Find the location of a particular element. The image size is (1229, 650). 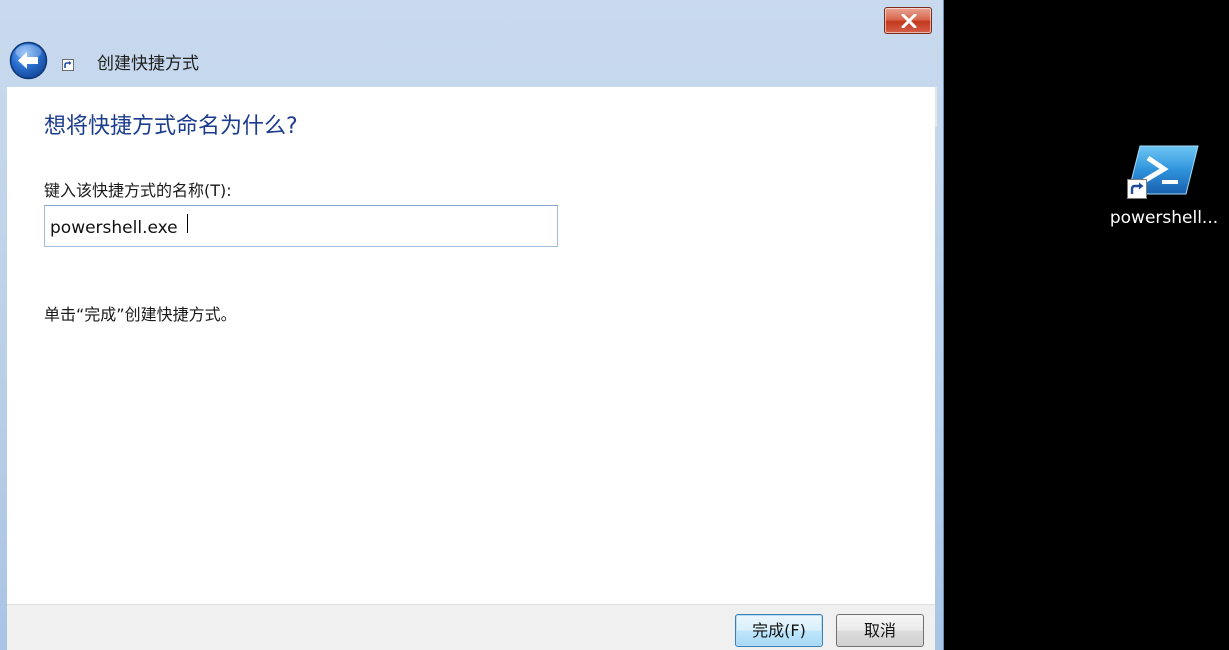

close-icon is located at coordinates (909, 21).